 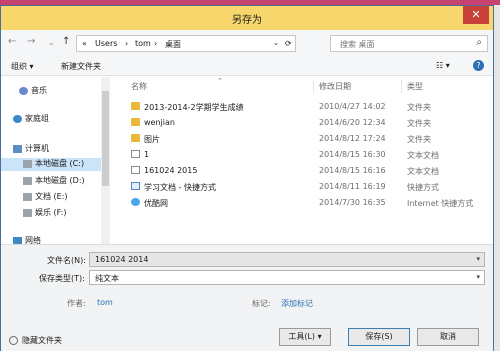 What do you see at coordinates (288, 43) in the screenshot?
I see `refresh-icon: ⟳` at bounding box center [288, 43].